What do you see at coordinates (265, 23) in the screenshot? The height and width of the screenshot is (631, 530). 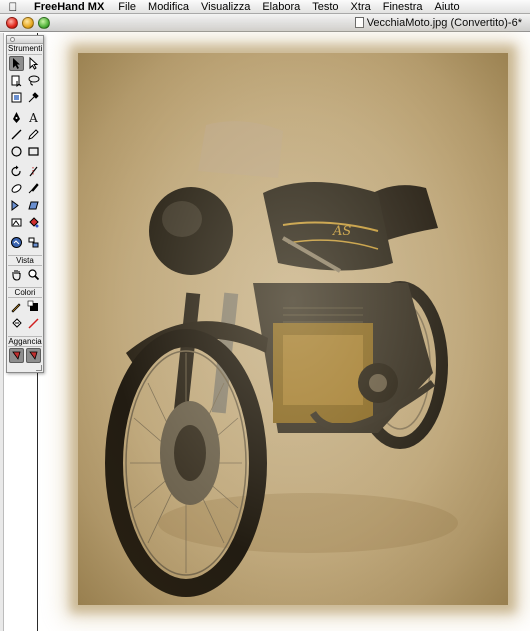 I see `document-title-bar: VecchiaMoto.jpg (Convertito)-6*` at bounding box center [265, 23].